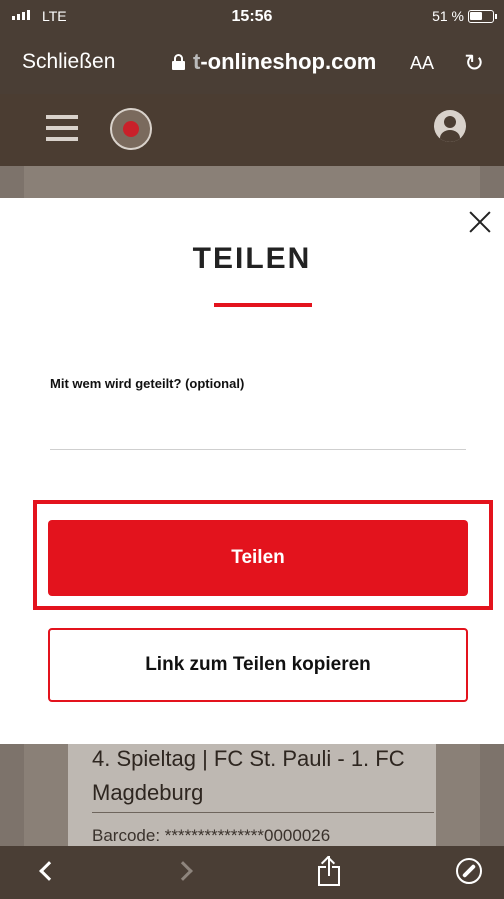  I want to click on club-logo, so click(131, 129).